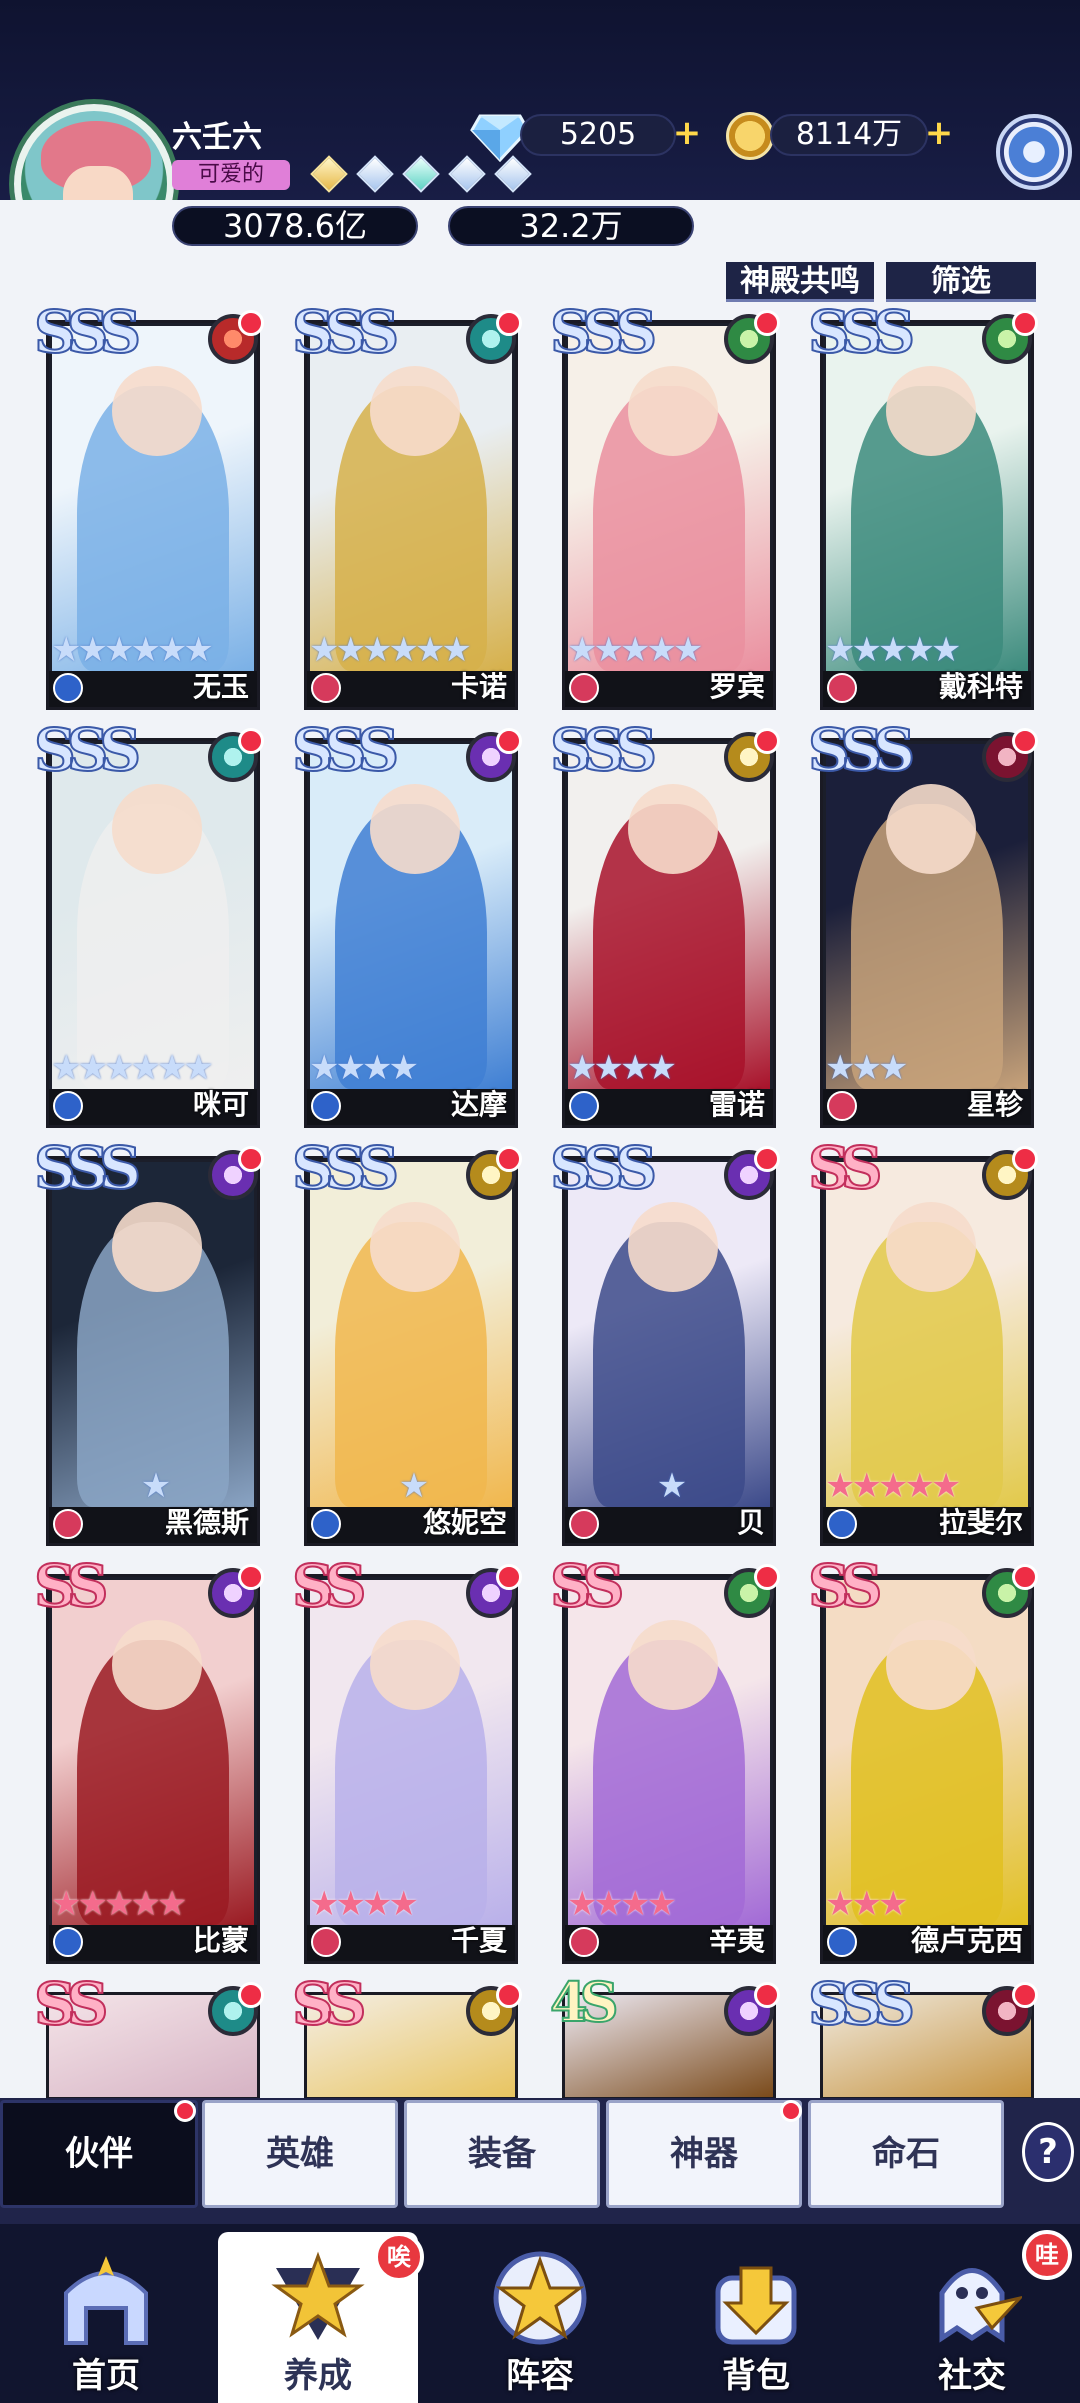 This screenshot has height=2403, width=1080. I want to click on player-title-badge: 可爱的, so click(231, 175).